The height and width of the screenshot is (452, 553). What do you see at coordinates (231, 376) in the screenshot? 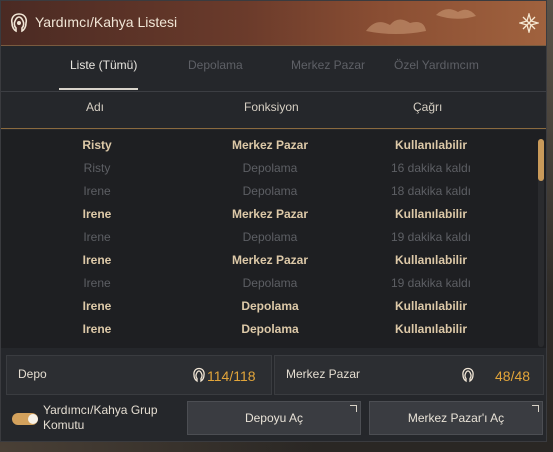
I see `storage-count: 114/118` at bounding box center [231, 376].